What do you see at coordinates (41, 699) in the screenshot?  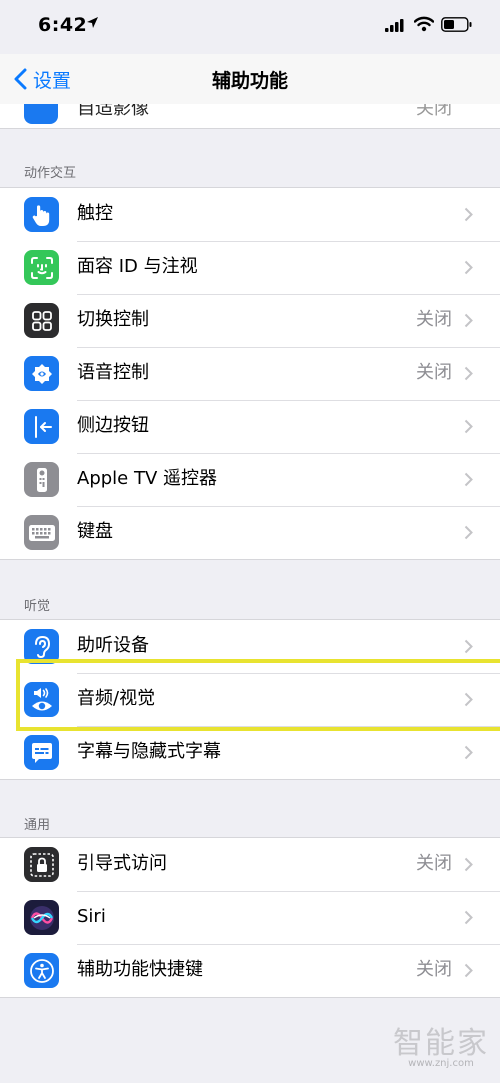 I see `audio-visual-icon` at bounding box center [41, 699].